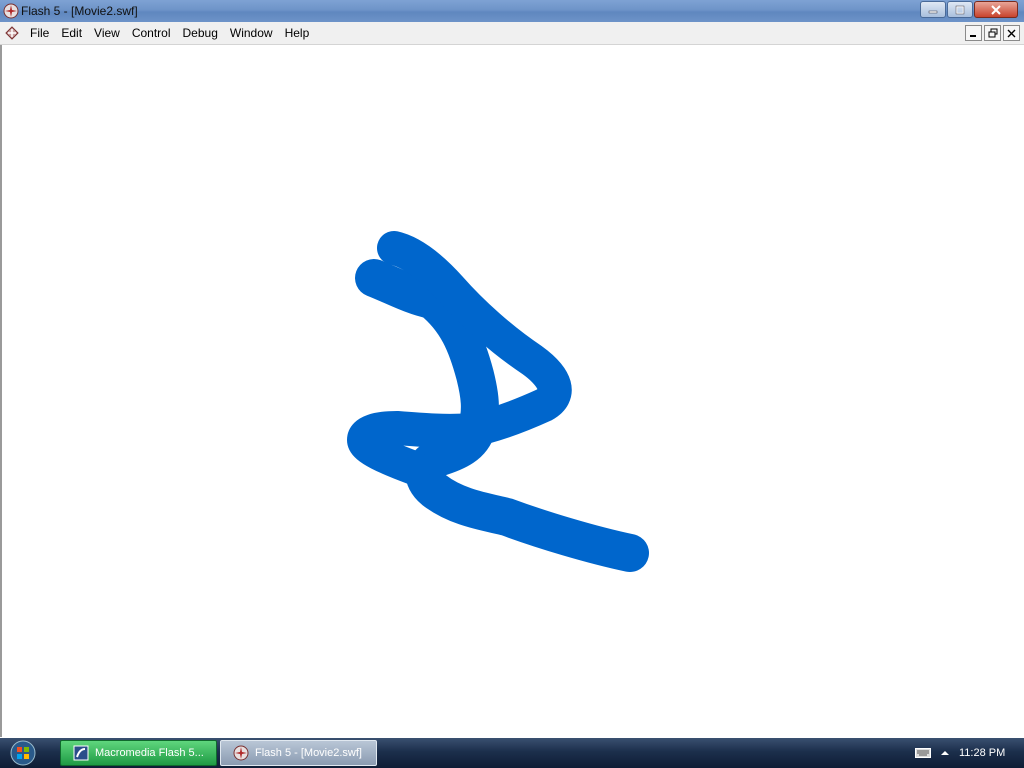 This screenshot has width=1024, height=768. Describe the element at coordinates (200, 33) in the screenshot. I see `menu-debug: Debug` at that location.